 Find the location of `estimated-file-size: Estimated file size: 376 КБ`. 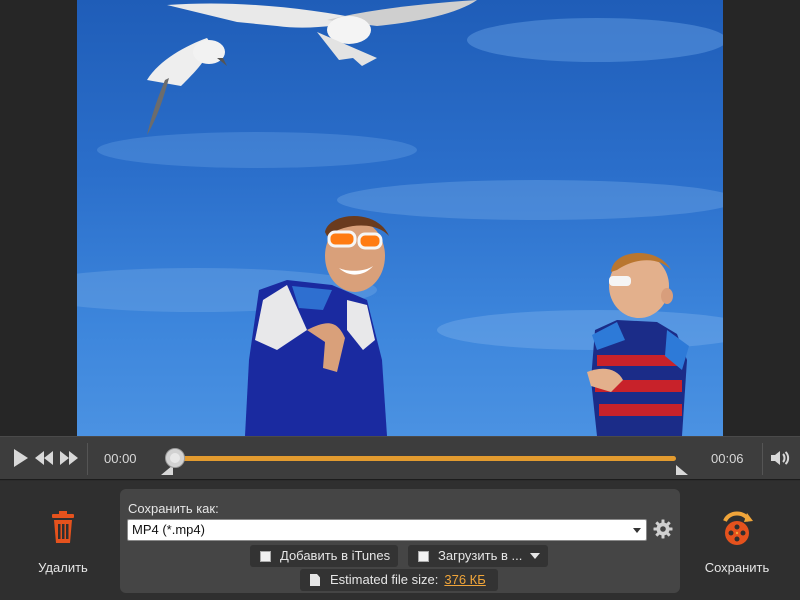

estimated-file-size: Estimated file size: 376 КБ is located at coordinates (399, 580).